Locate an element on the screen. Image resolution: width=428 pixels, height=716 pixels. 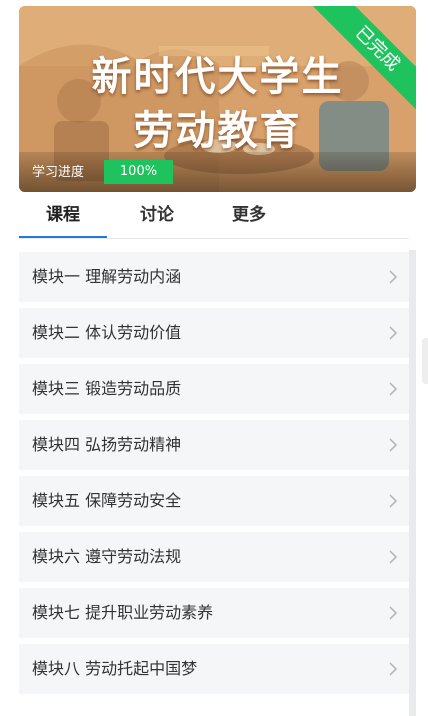
module-label: 模块八 劳动托起中国梦 is located at coordinates (115, 668).